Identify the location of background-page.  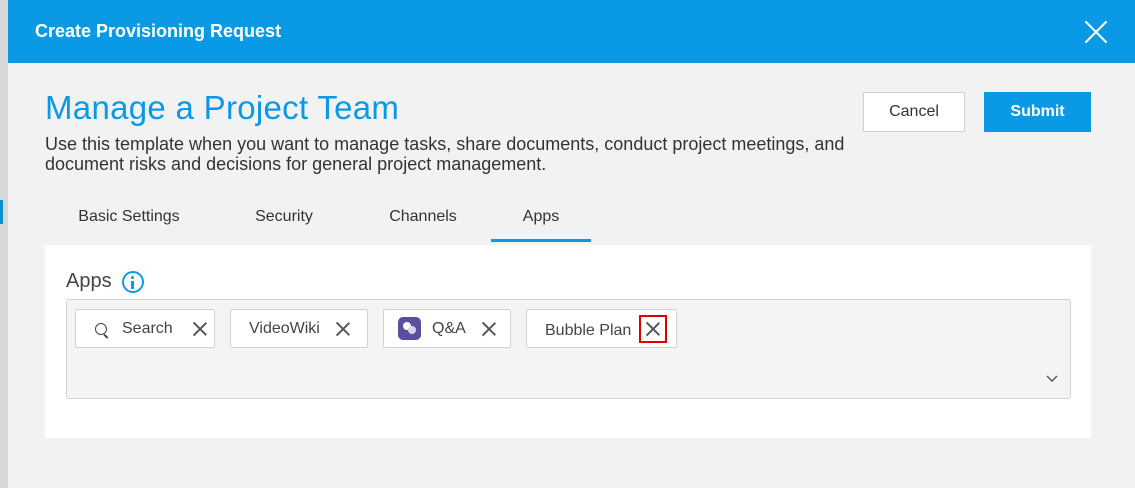
(4, 244).